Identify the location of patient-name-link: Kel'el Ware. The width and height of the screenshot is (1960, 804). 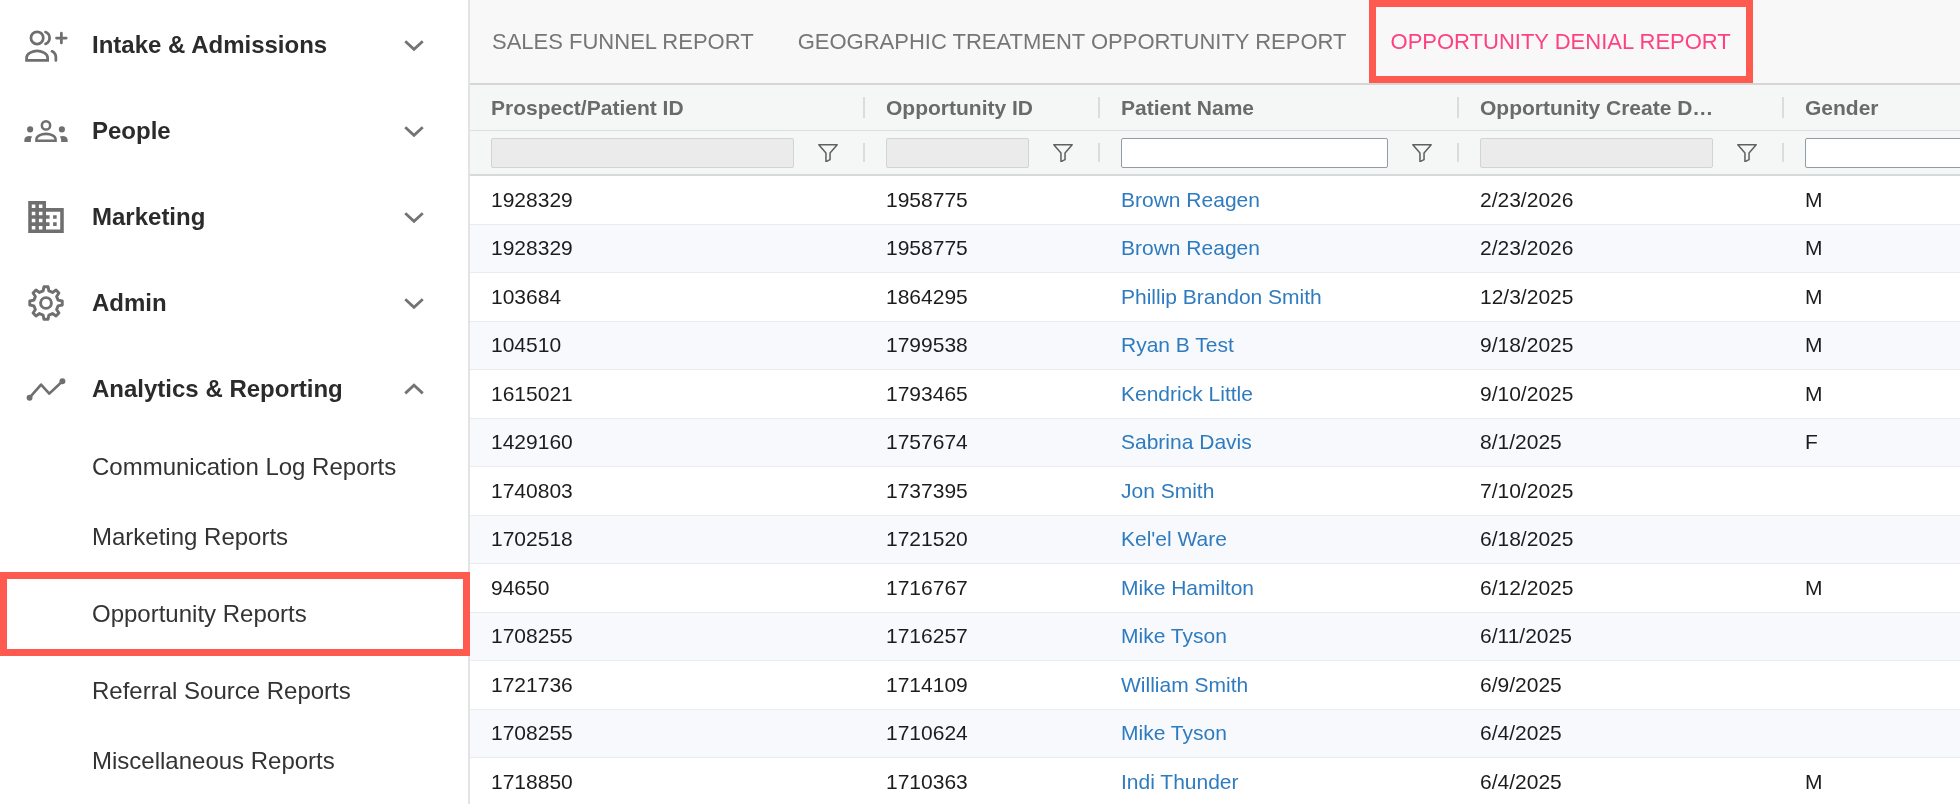
(1174, 539).